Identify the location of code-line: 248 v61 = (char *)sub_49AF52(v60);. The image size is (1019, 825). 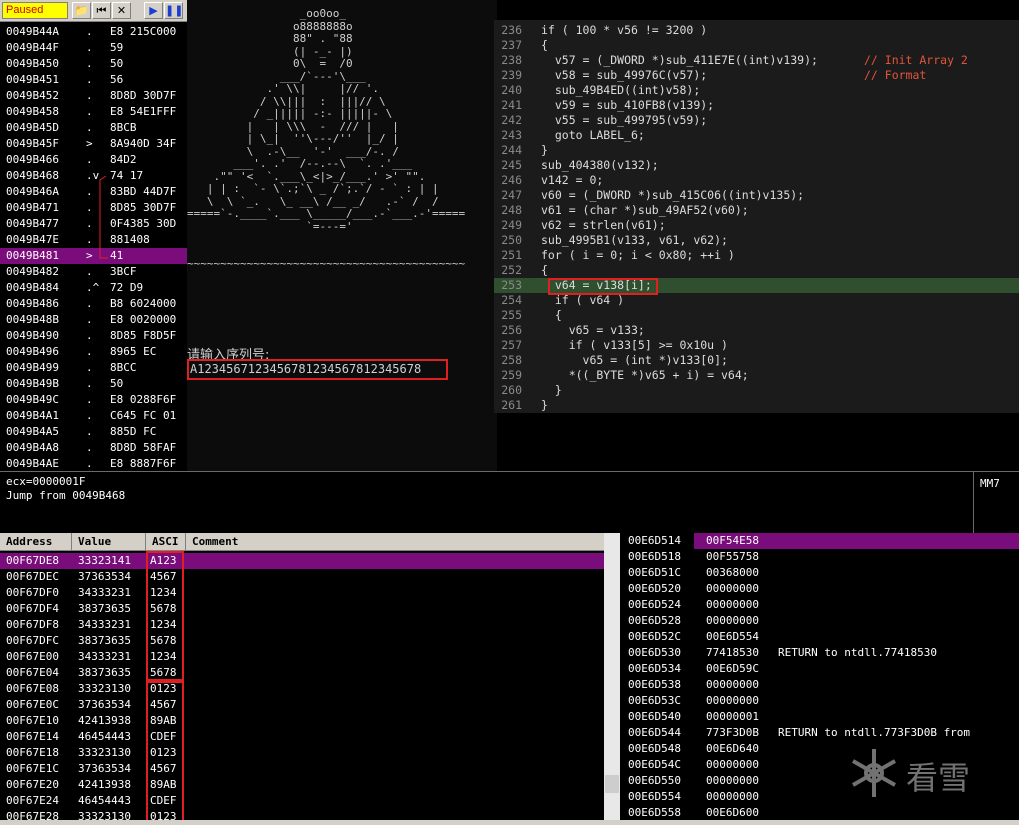
(756, 210).